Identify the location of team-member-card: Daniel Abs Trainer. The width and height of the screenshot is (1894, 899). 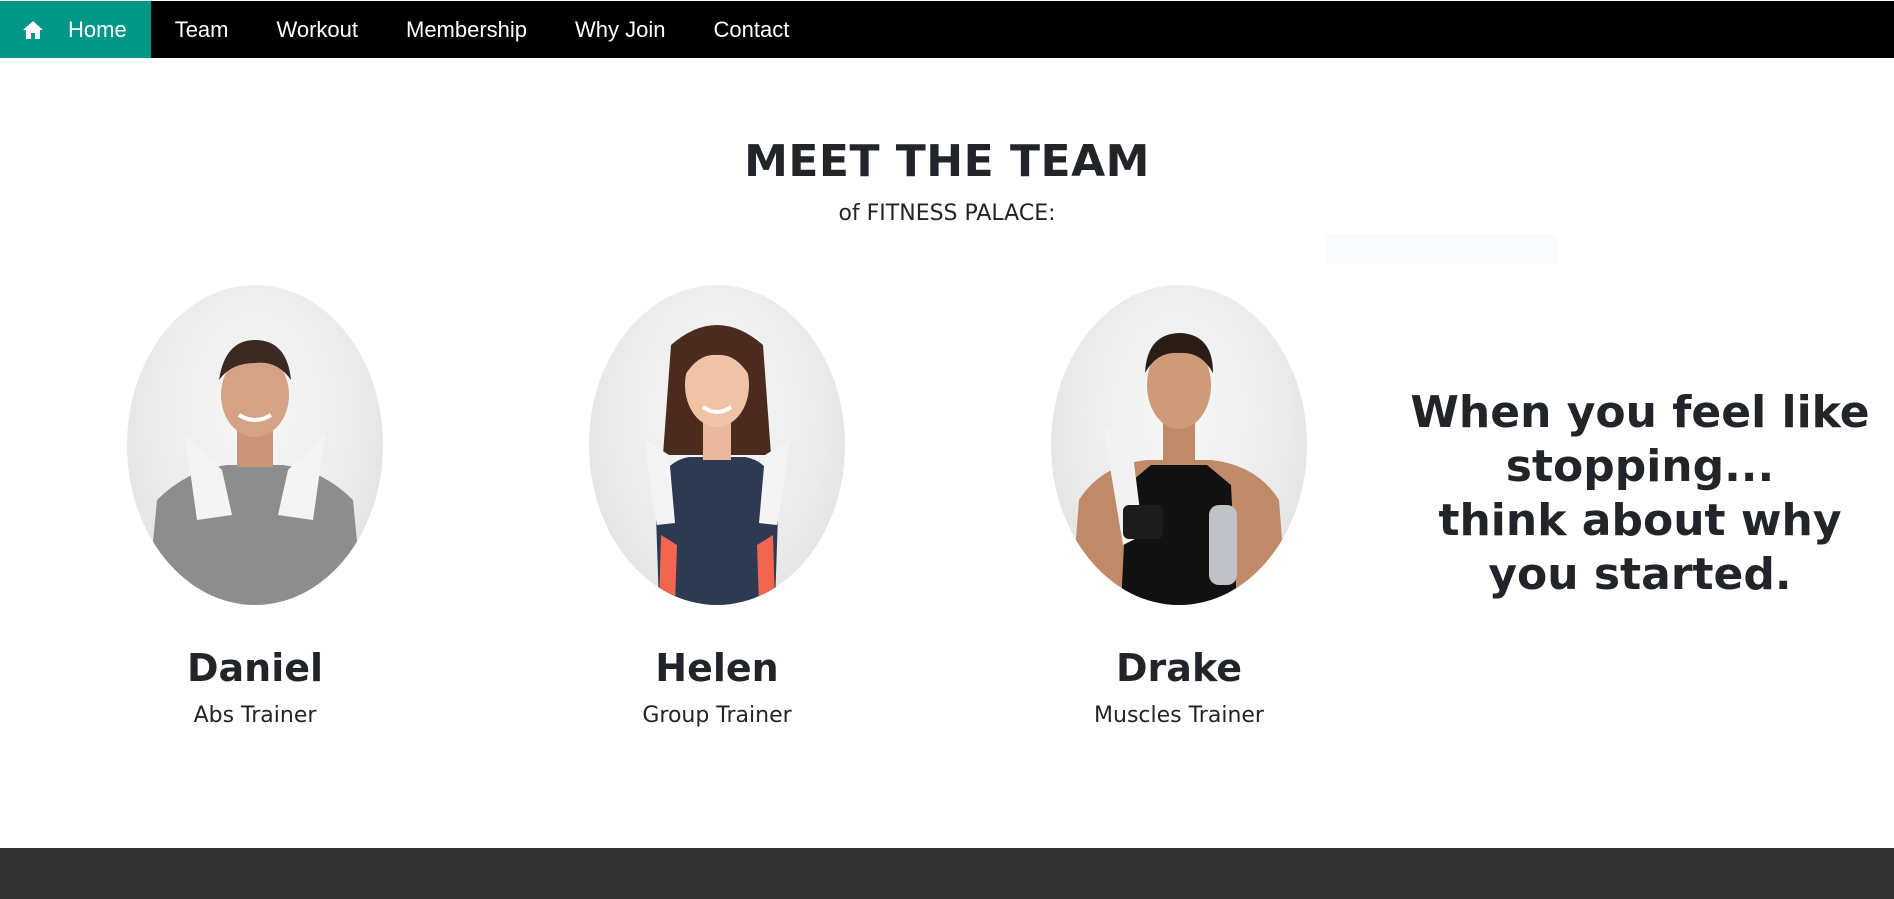
(255, 508).